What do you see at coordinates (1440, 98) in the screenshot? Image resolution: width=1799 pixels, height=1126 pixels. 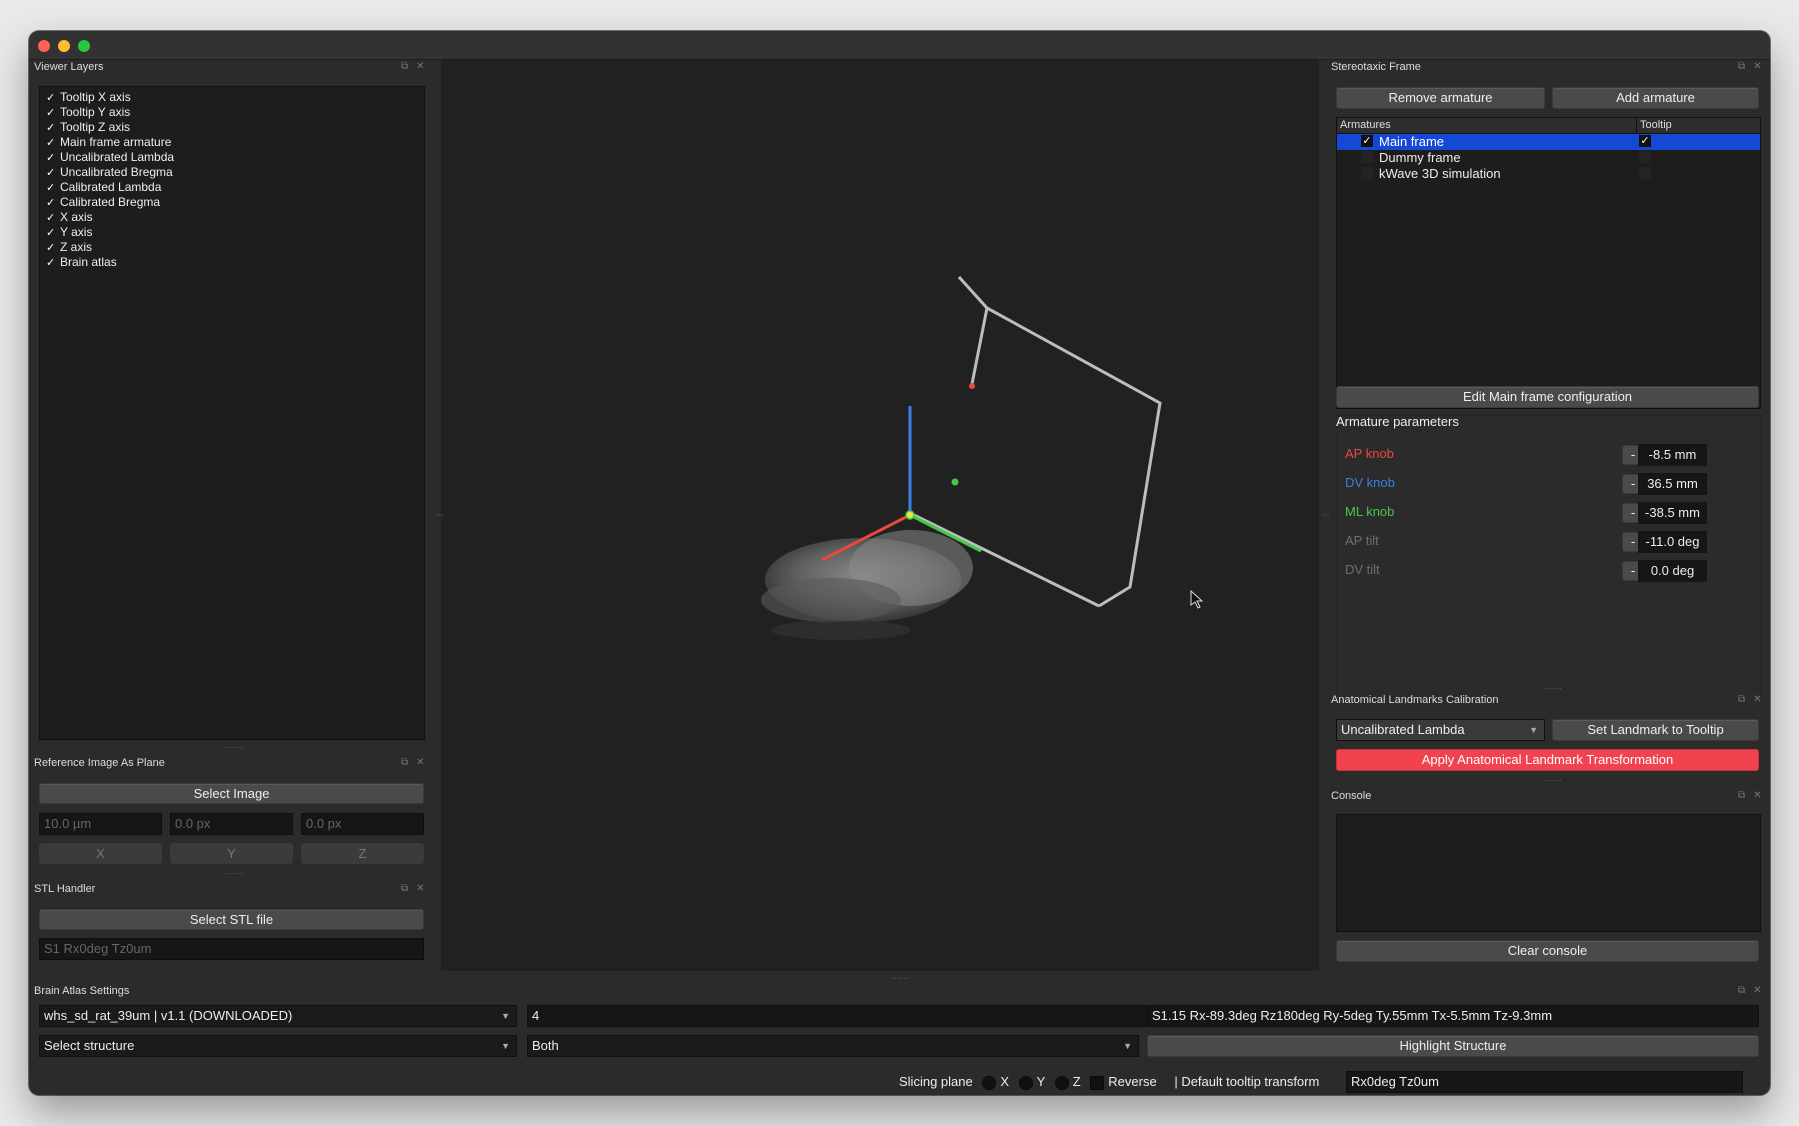 I see `remove-armature-button: Remove armature` at bounding box center [1440, 98].